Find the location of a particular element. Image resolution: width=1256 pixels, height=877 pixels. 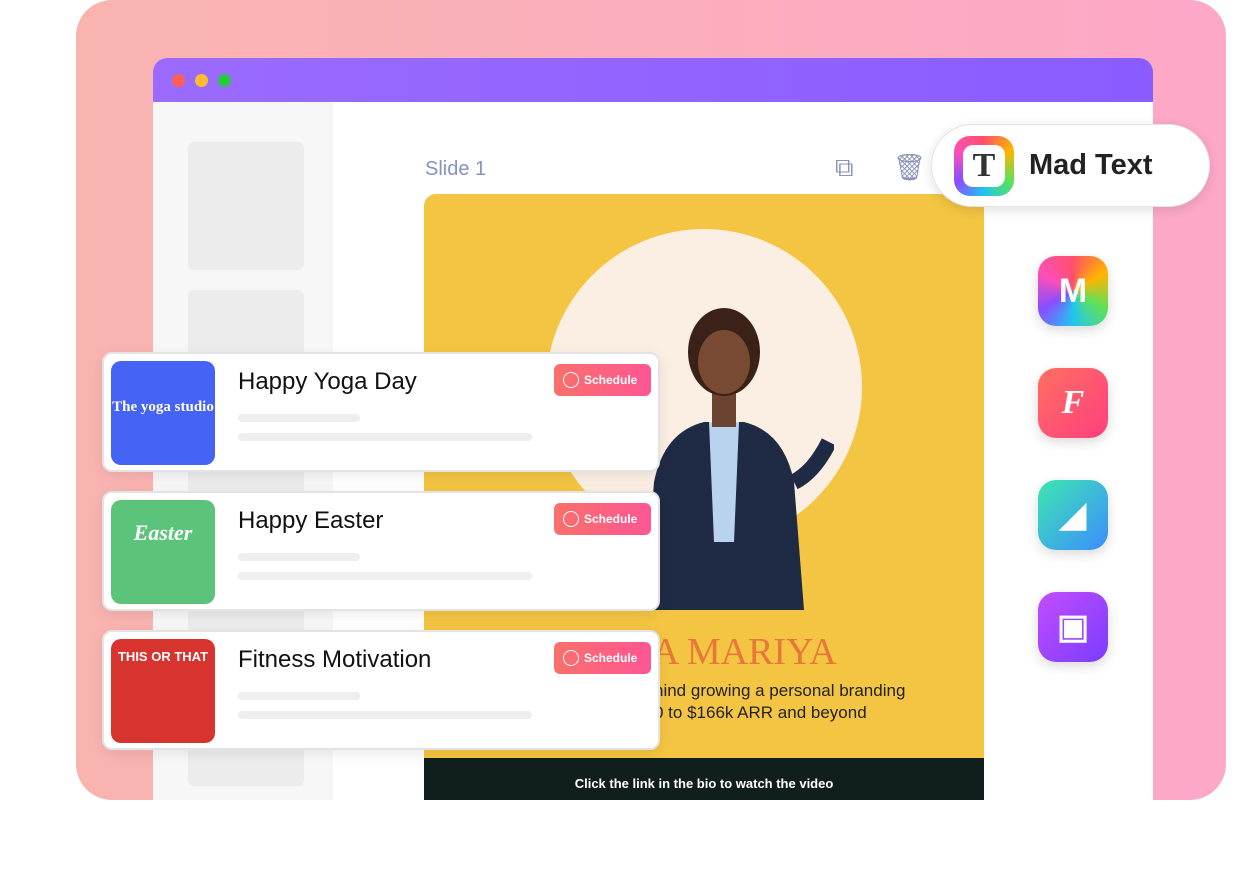

title-bar is located at coordinates (653, 80).